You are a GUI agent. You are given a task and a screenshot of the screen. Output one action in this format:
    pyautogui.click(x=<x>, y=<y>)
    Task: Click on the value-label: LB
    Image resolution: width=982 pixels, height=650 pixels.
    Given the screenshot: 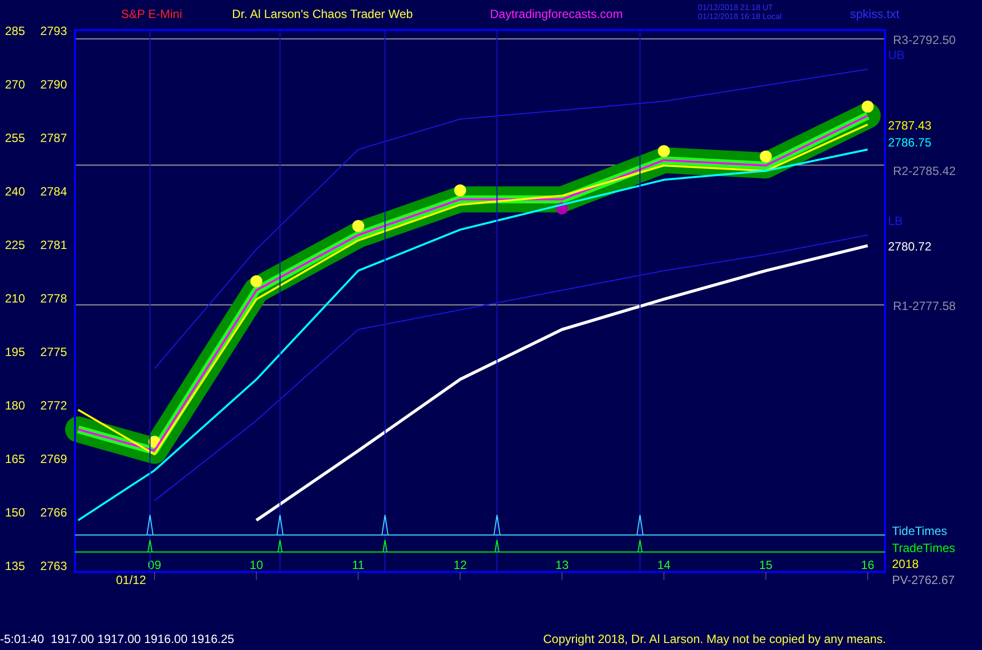 What is the action you would take?
    pyautogui.click(x=895, y=221)
    